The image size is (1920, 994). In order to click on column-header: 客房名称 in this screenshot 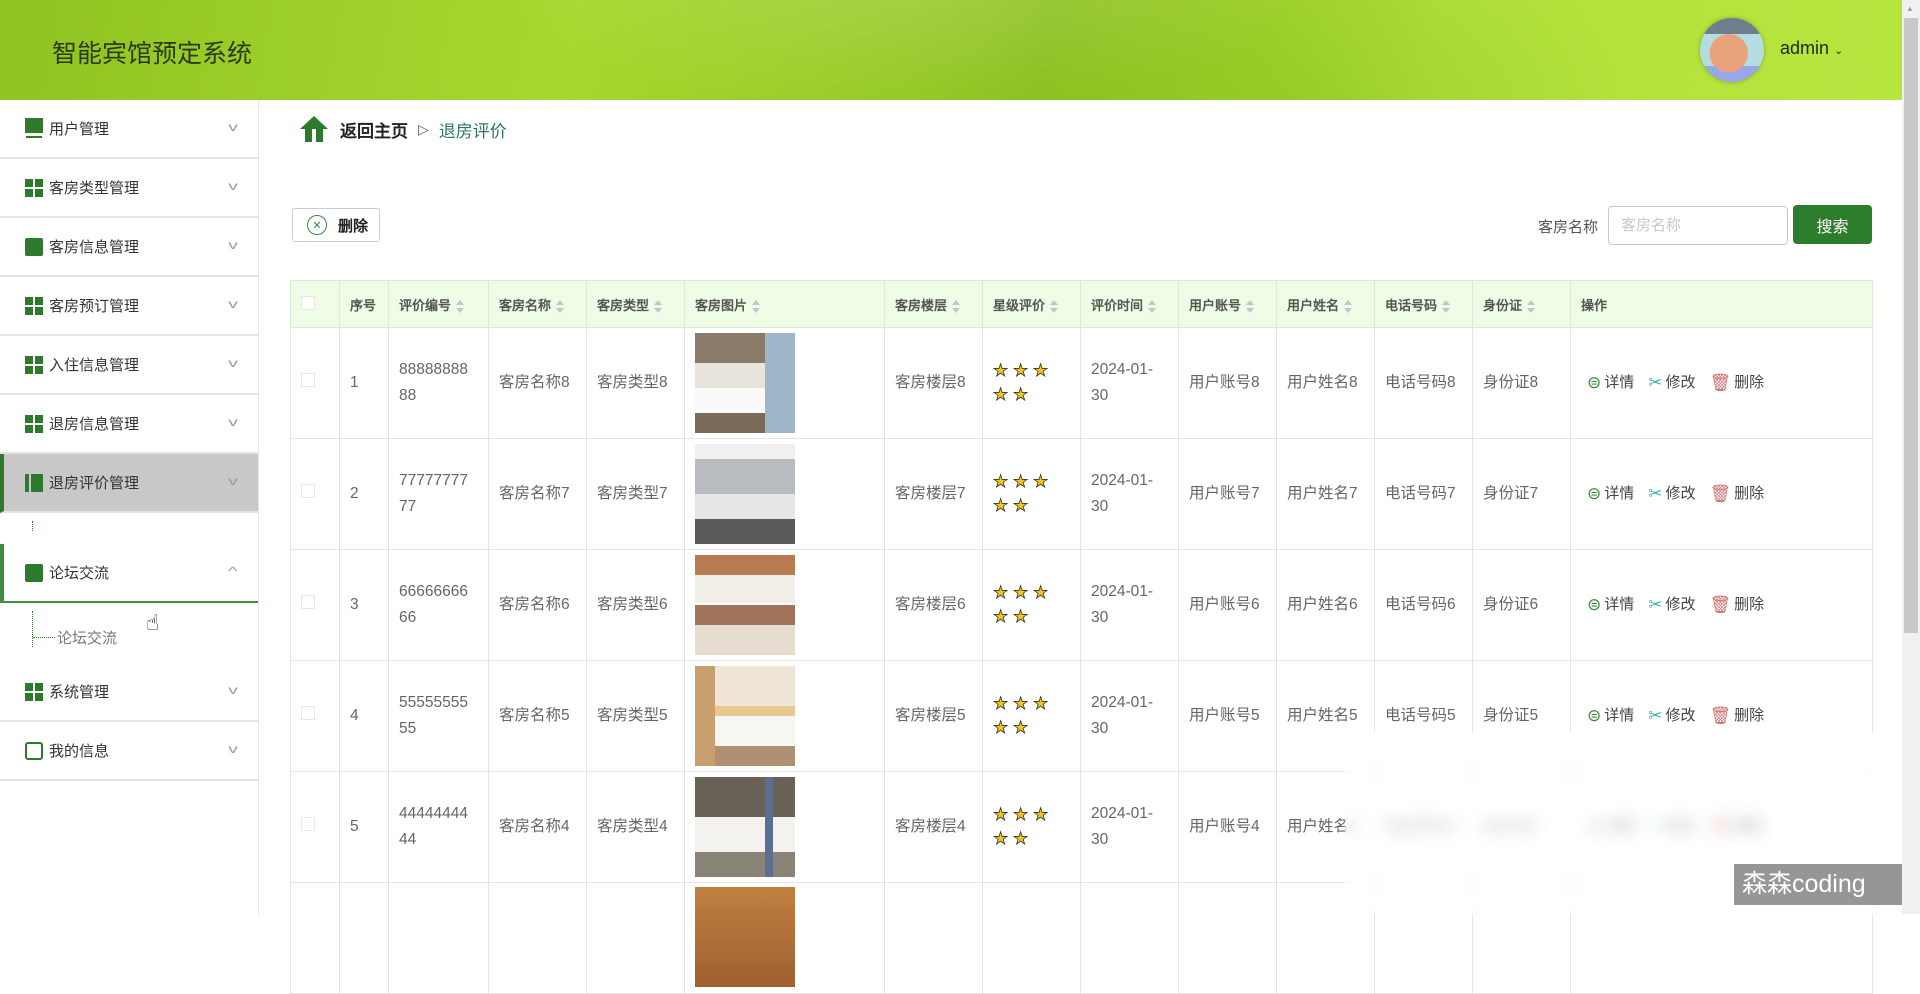, I will do `click(537, 304)`.